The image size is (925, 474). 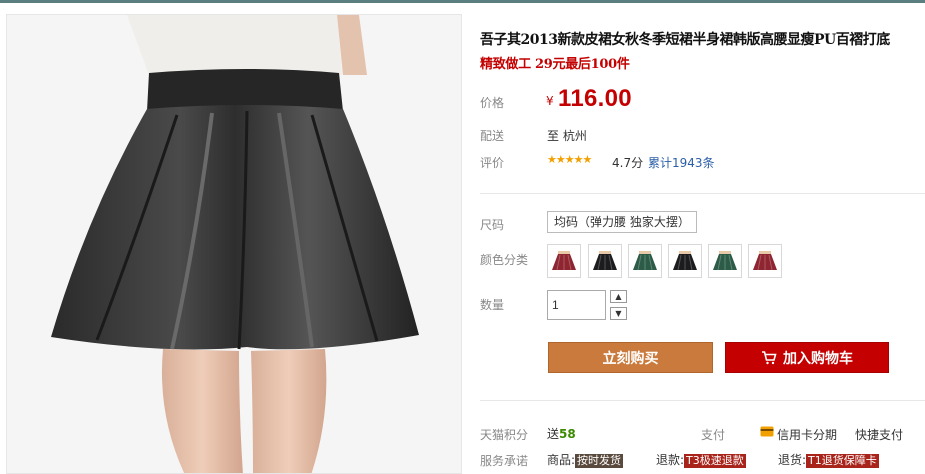 I want to click on currency-symbol: ¥, so click(x=550, y=101).